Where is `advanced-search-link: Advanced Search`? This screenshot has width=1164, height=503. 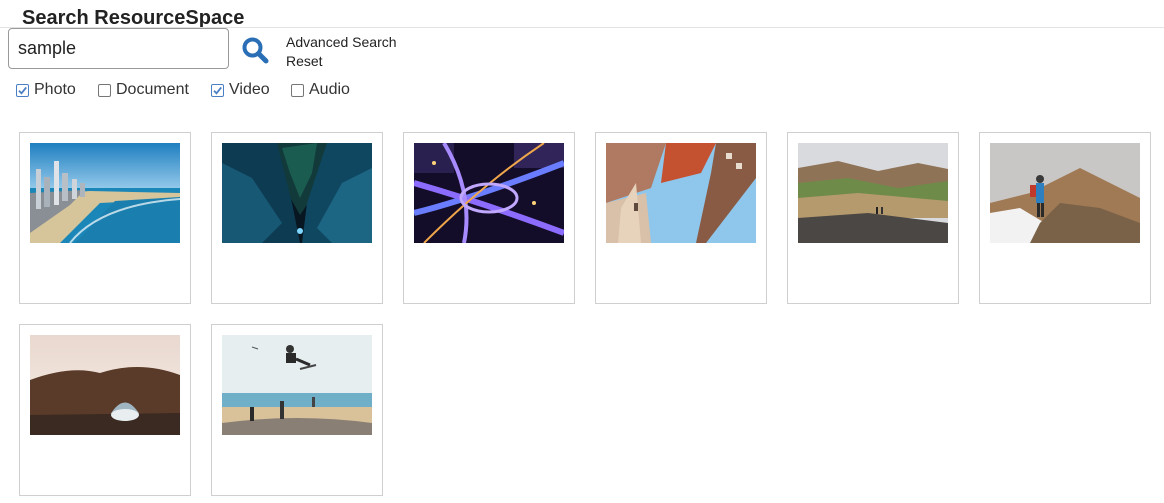
advanced-search-link: Advanced Search is located at coordinates (341, 42).